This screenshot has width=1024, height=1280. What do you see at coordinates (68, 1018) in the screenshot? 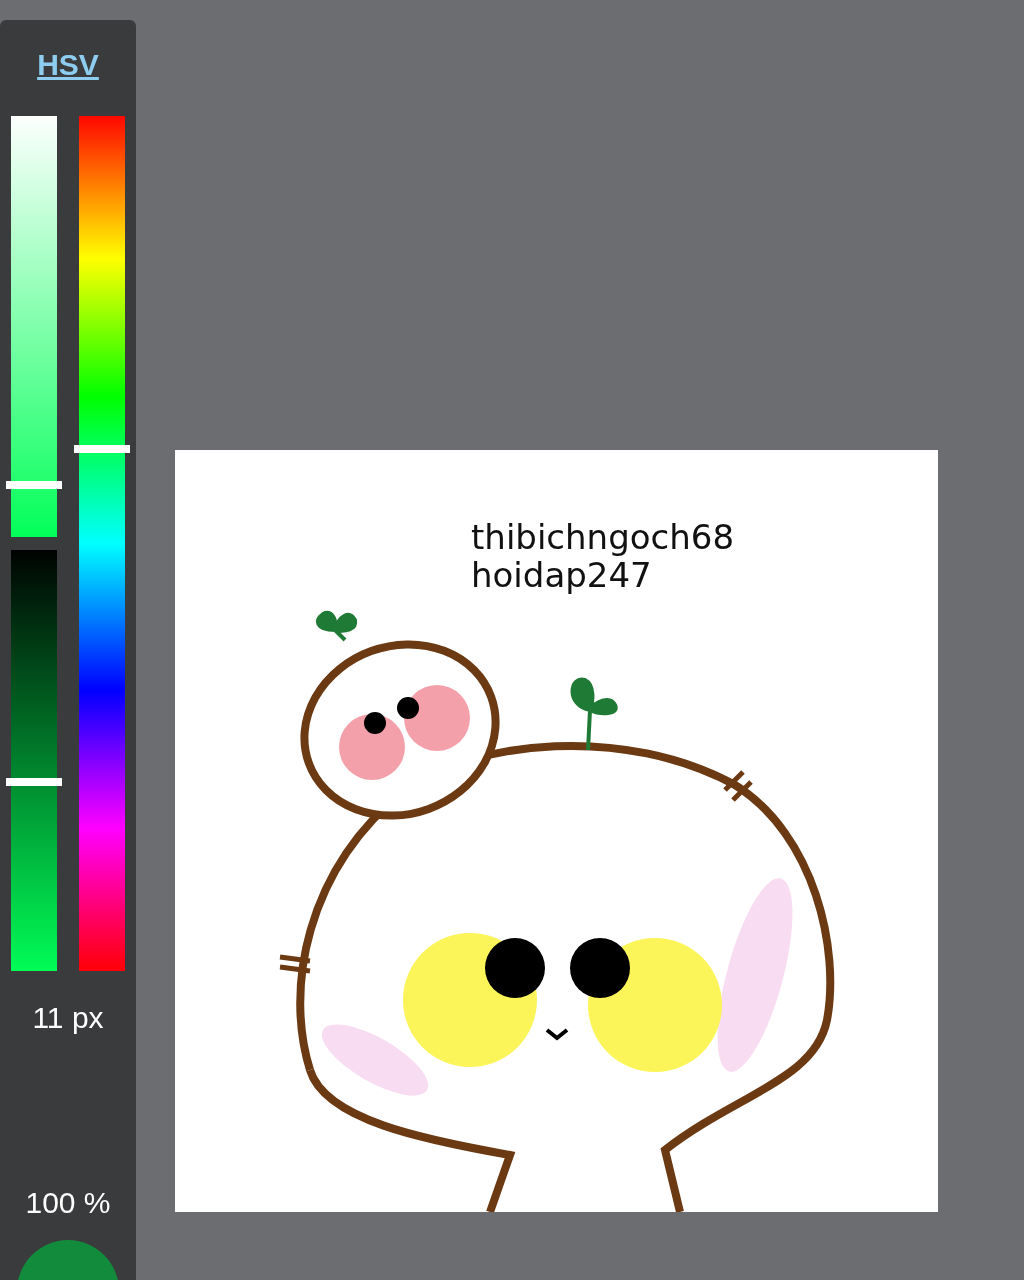
I see `brush-size-label: 11 px` at bounding box center [68, 1018].